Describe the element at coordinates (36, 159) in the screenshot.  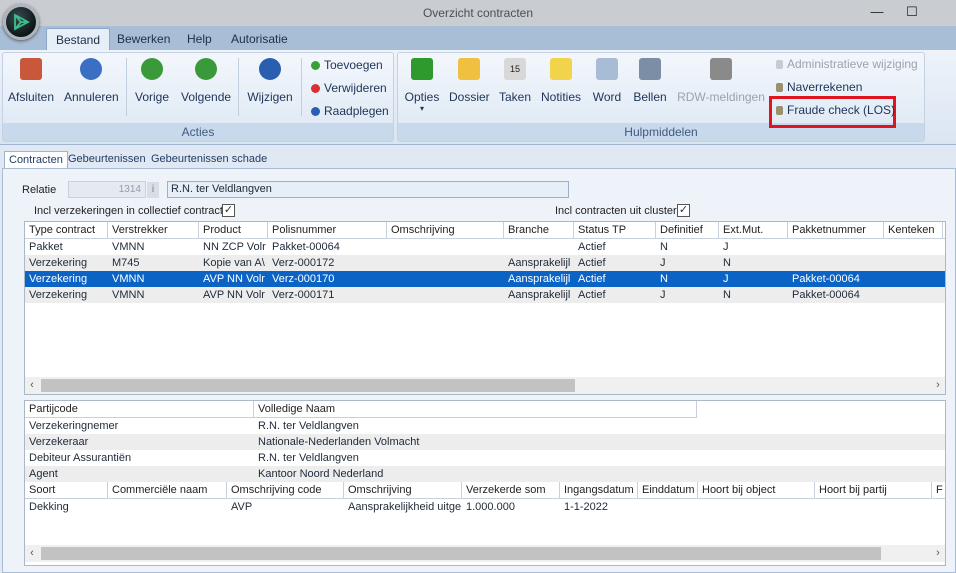
I see `tab-contracten: Contracten` at that location.